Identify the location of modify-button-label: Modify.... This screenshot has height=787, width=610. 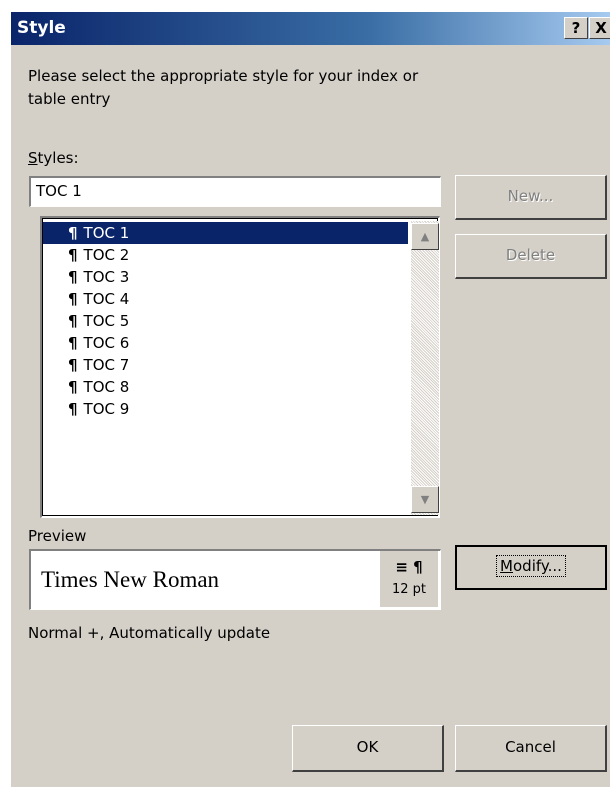
(531, 566).